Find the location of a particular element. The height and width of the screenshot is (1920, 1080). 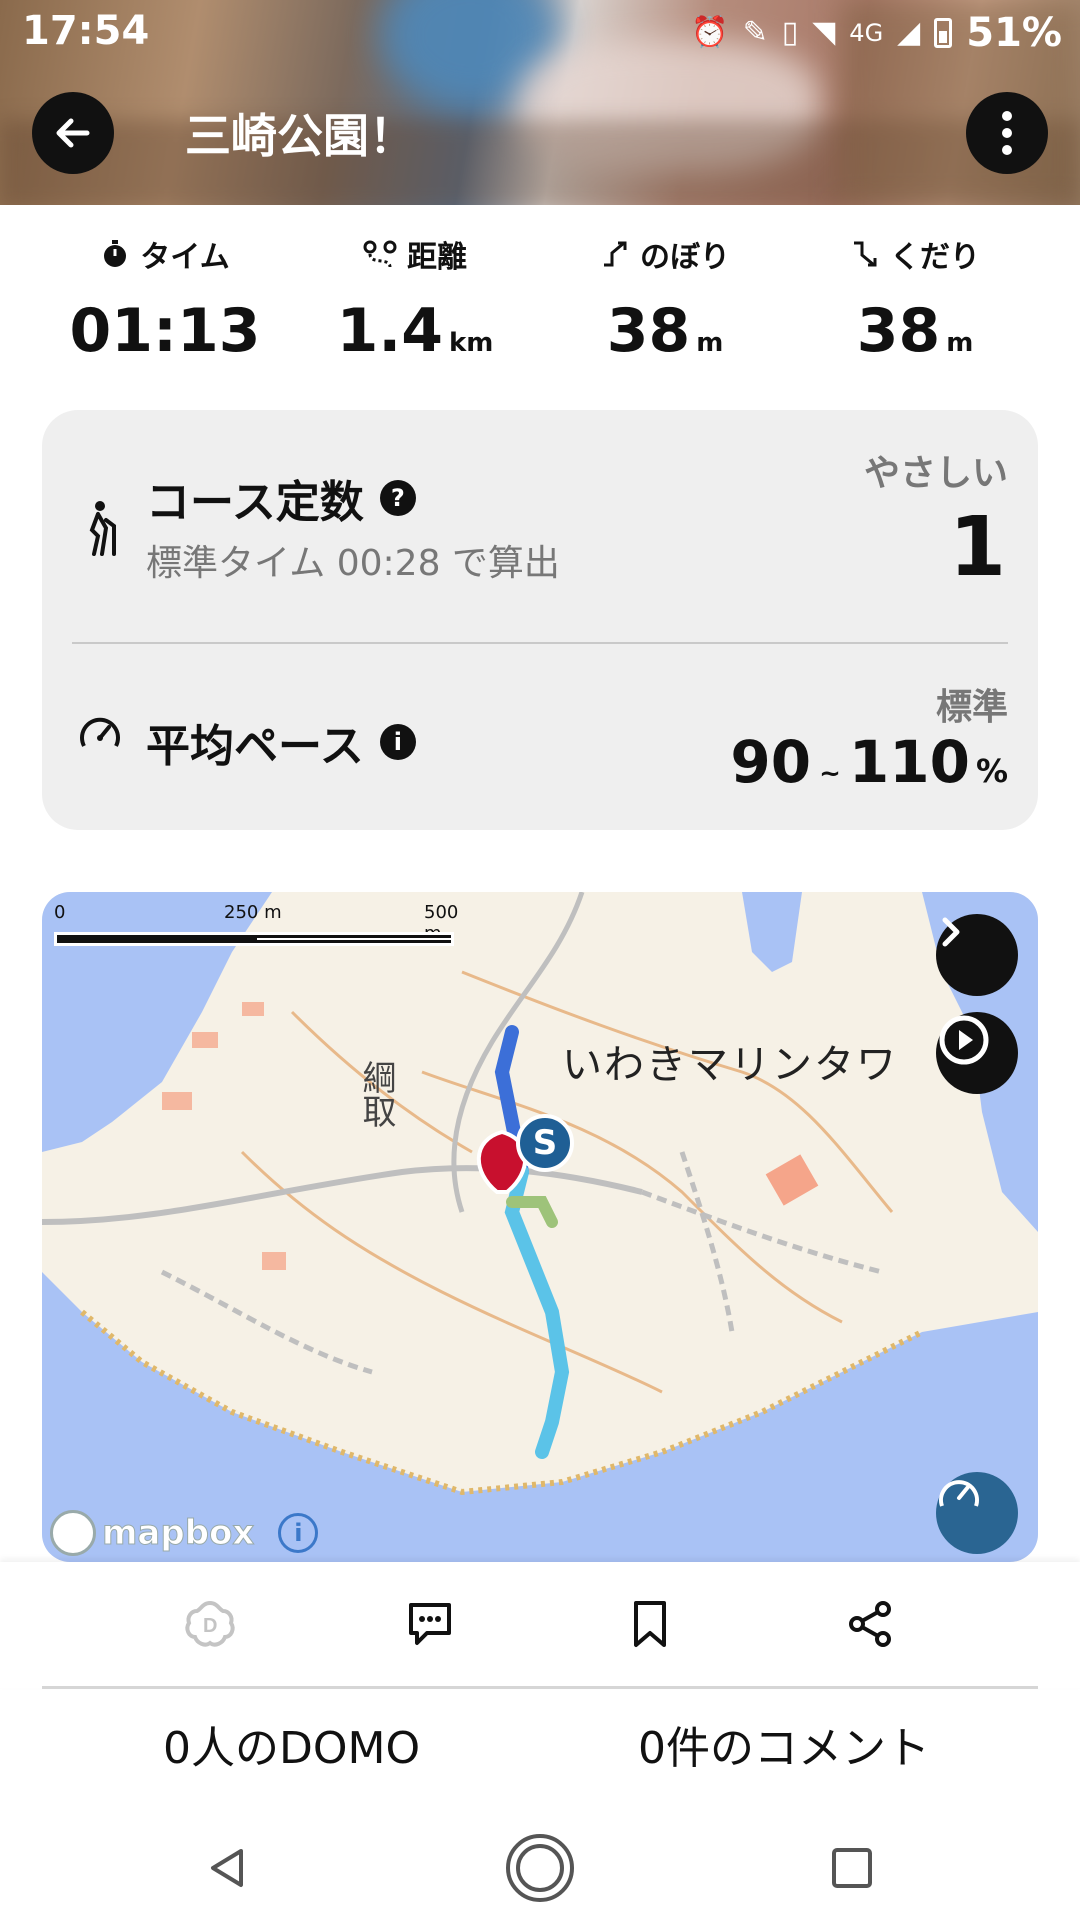

nav-home-button is located at coordinates (540, 1868).